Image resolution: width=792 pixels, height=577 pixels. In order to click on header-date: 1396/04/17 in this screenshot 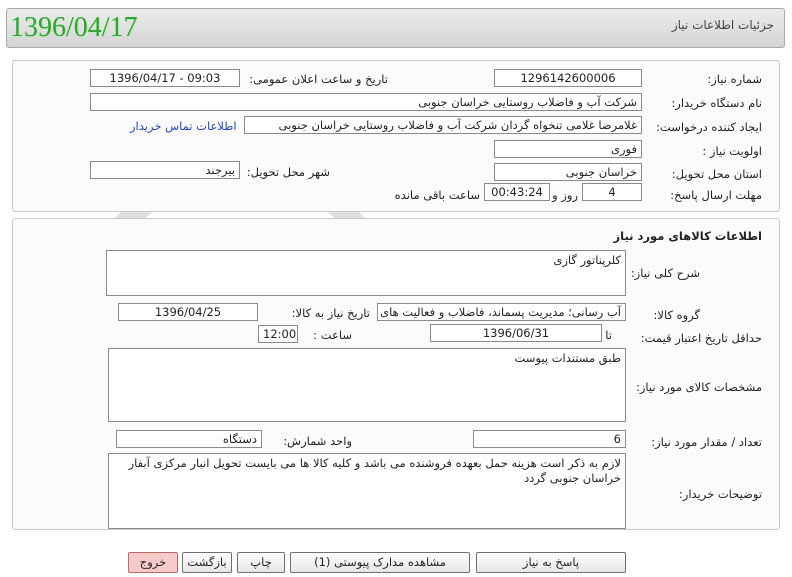, I will do `click(74, 27)`.